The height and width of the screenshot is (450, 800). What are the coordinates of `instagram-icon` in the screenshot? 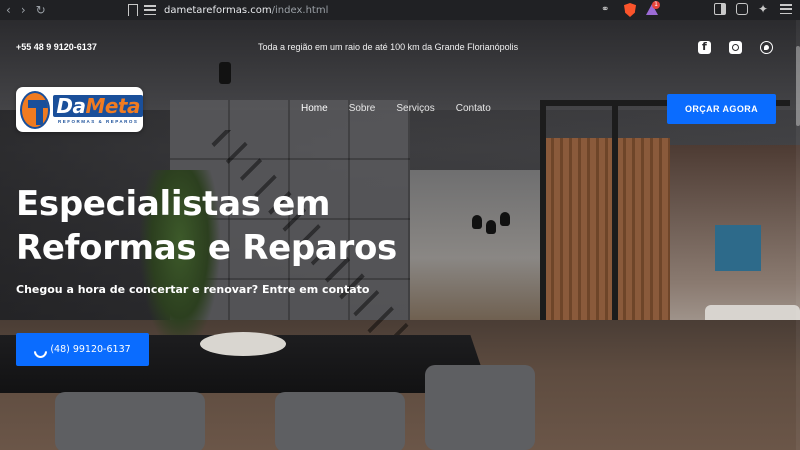 It's located at (735, 47).